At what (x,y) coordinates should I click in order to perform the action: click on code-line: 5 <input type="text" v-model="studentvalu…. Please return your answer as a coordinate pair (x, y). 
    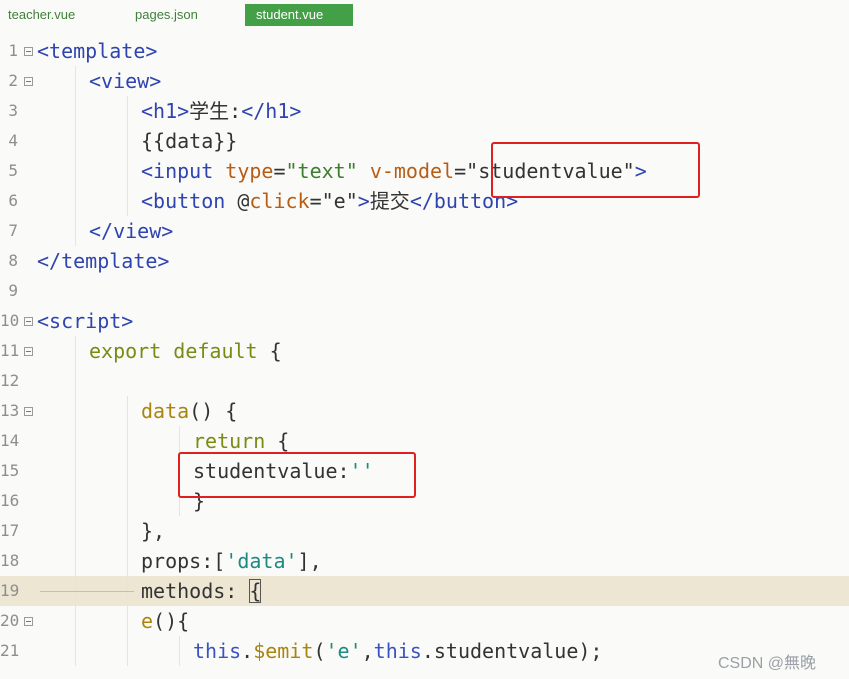
    Looking at the image, I should click on (424, 171).